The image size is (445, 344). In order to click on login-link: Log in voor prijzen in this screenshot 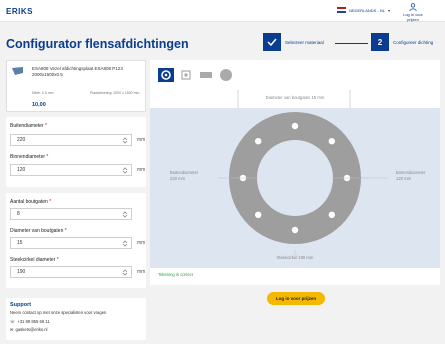, I will do `click(413, 12)`.